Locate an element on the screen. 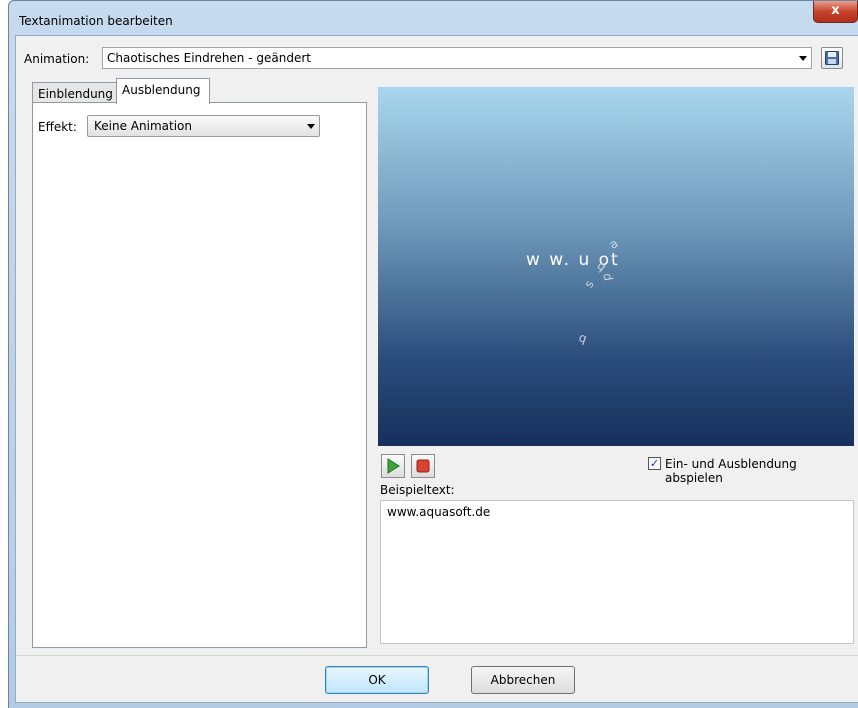 This screenshot has height=708, width=858. play-icon is located at coordinates (393, 466).